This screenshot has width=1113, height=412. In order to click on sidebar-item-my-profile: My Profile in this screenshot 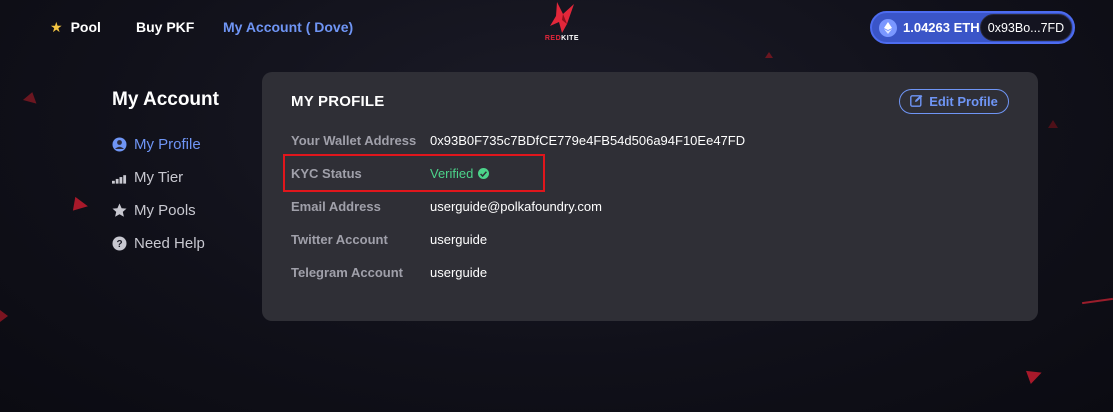, I will do `click(156, 144)`.